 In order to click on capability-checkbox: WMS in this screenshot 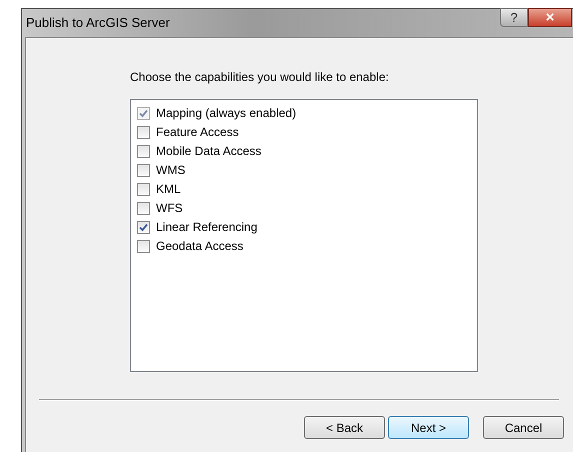, I will do `click(307, 170)`.